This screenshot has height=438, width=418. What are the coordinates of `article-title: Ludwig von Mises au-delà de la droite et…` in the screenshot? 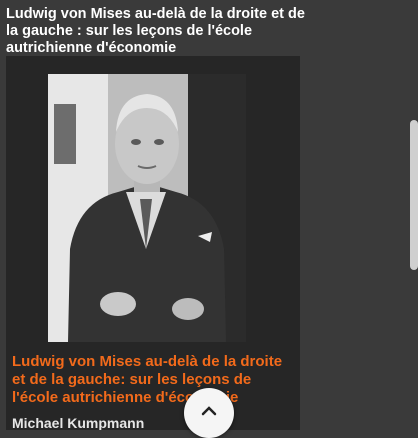 It's located at (154, 380).